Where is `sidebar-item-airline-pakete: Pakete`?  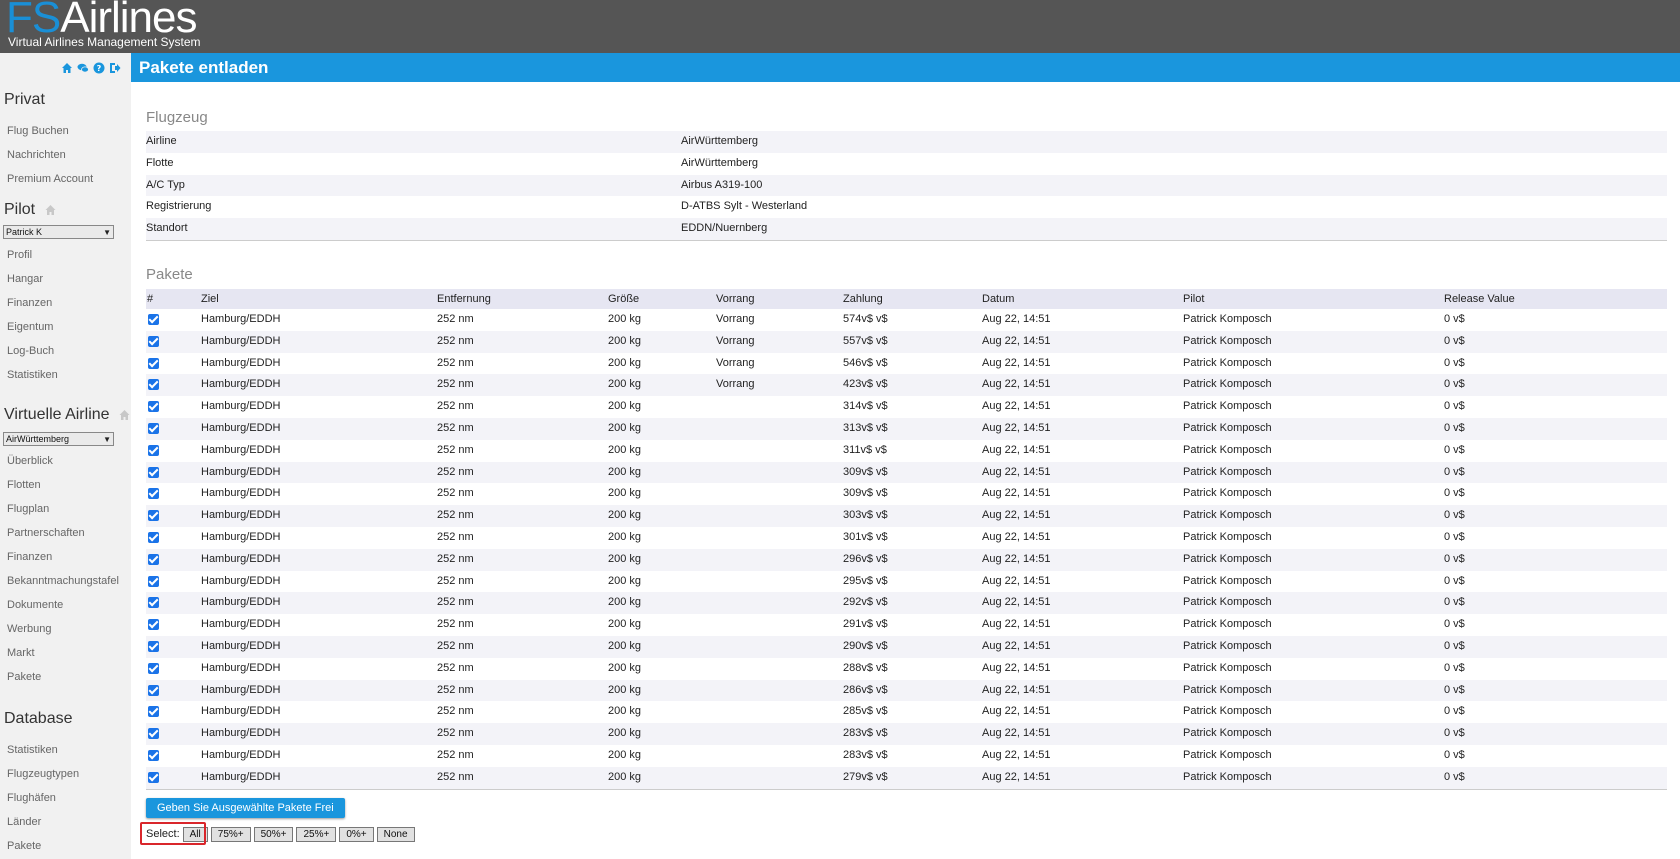 sidebar-item-airline-pakete: Pakete is located at coordinates (24, 677).